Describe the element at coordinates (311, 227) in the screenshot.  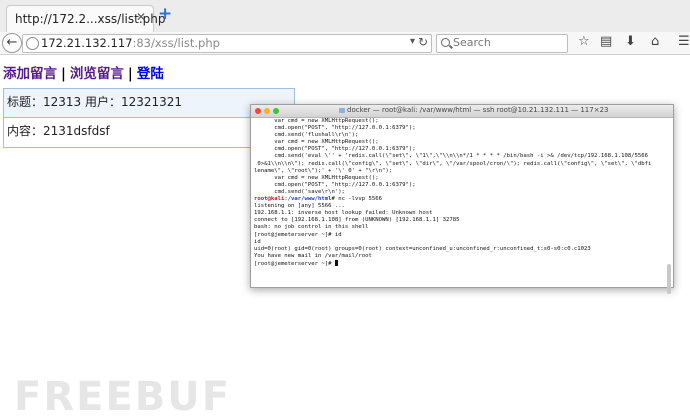
I see `terminal-line: bash: no job control in this shell` at that location.